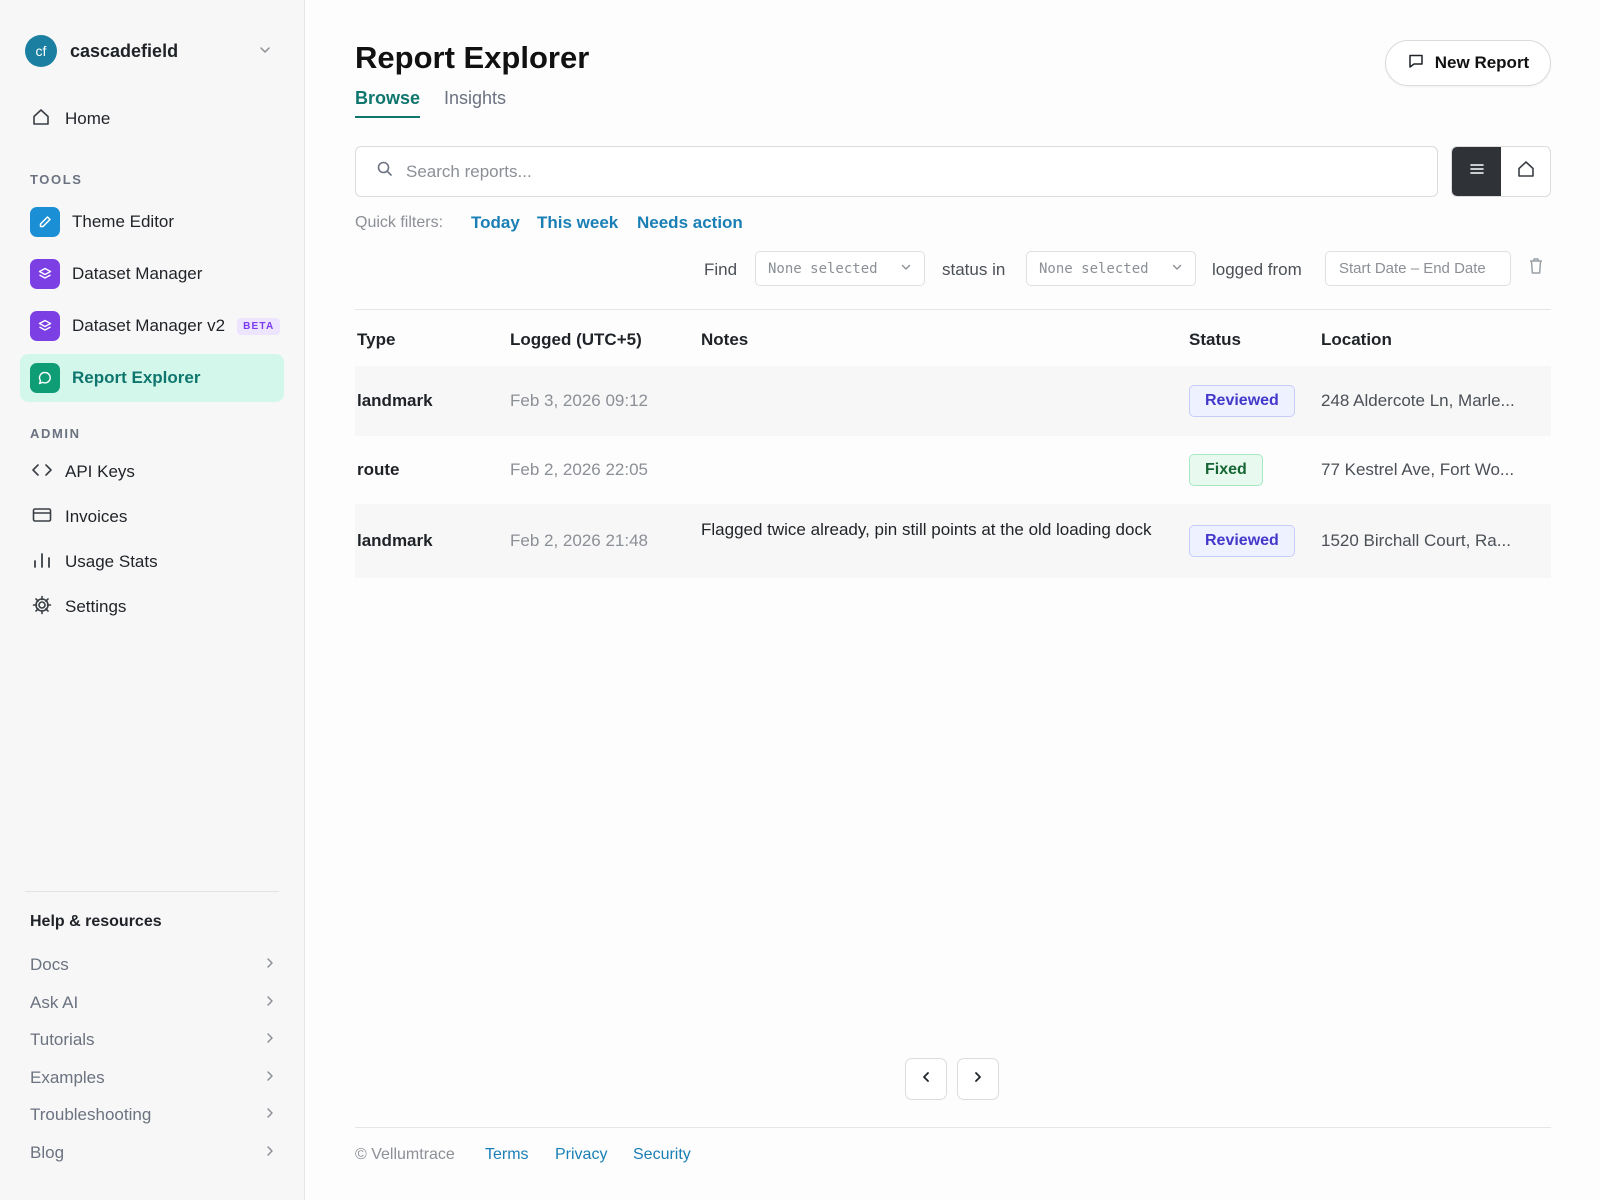  Describe the element at coordinates (153, 1115) in the screenshot. I see `help-item-troubleshooting: Troubleshooting` at that location.